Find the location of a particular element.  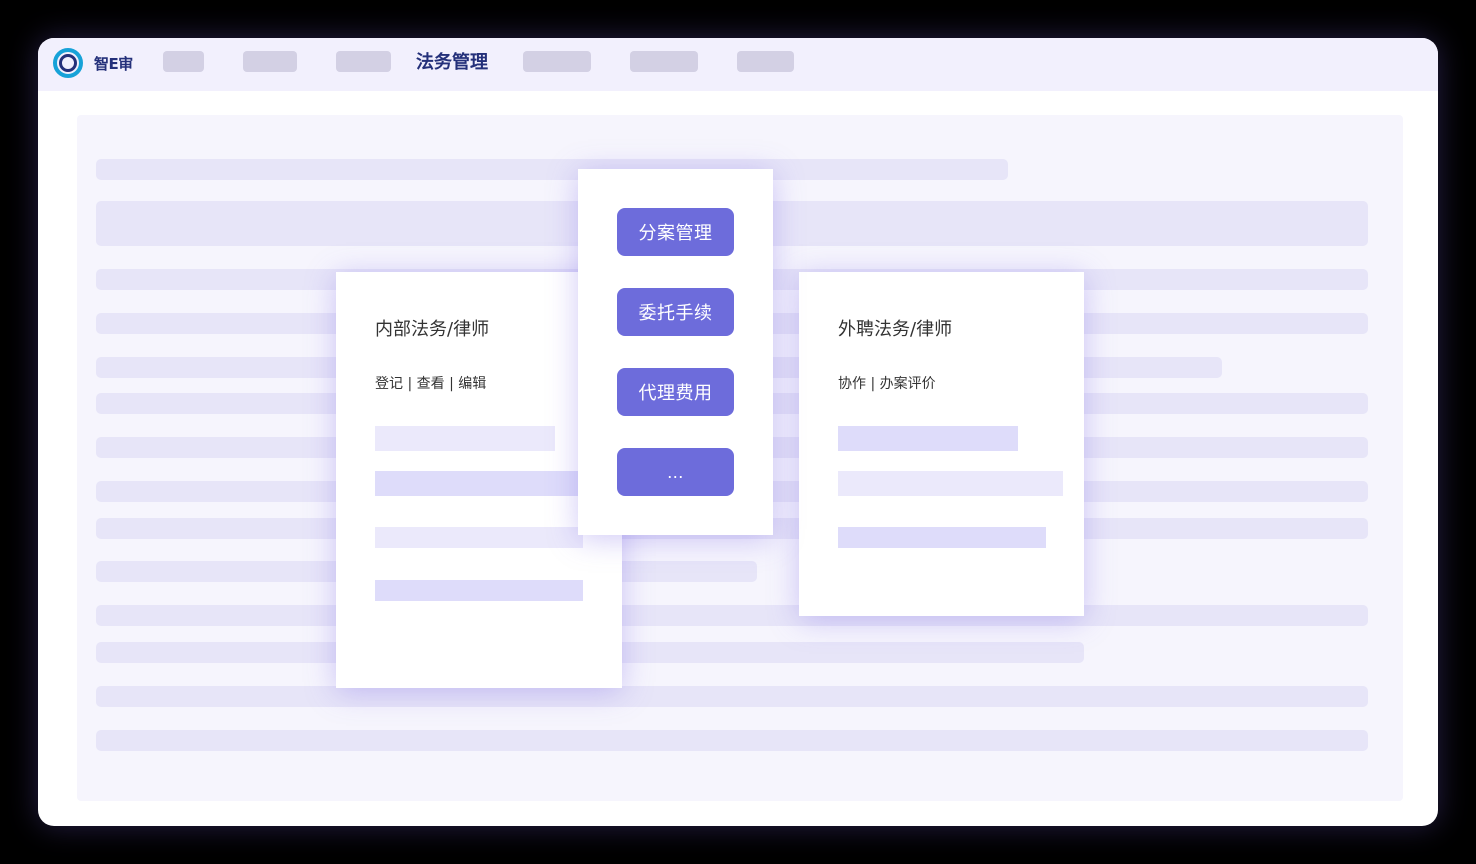

external-card-actions: 协作 | 办案评价 is located at coordinates (887, 384).